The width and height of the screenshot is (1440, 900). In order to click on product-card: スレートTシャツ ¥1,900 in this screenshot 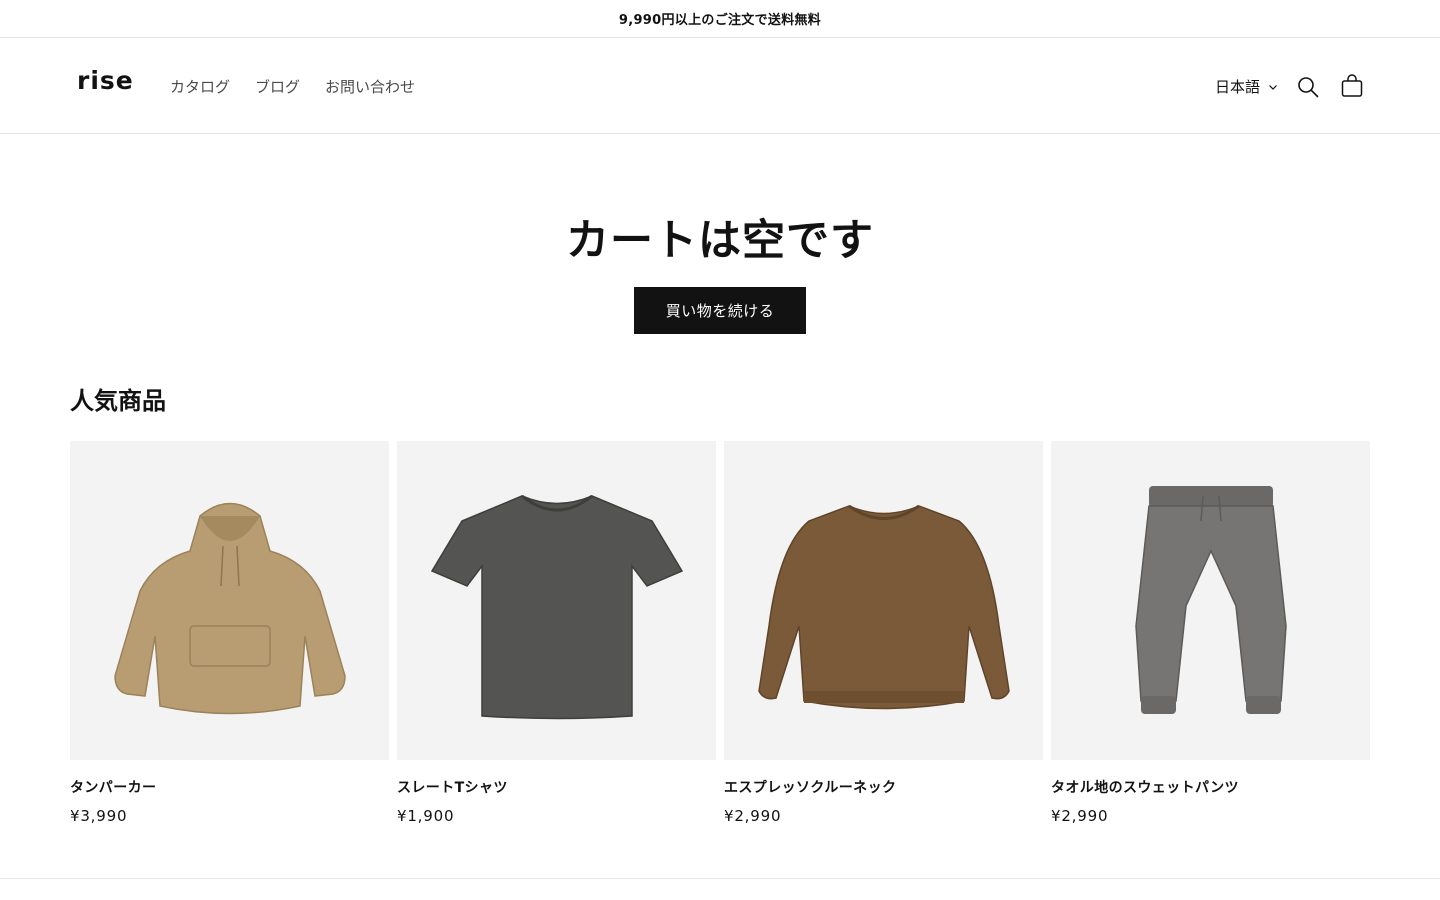, I will do `click(556, 633)`.